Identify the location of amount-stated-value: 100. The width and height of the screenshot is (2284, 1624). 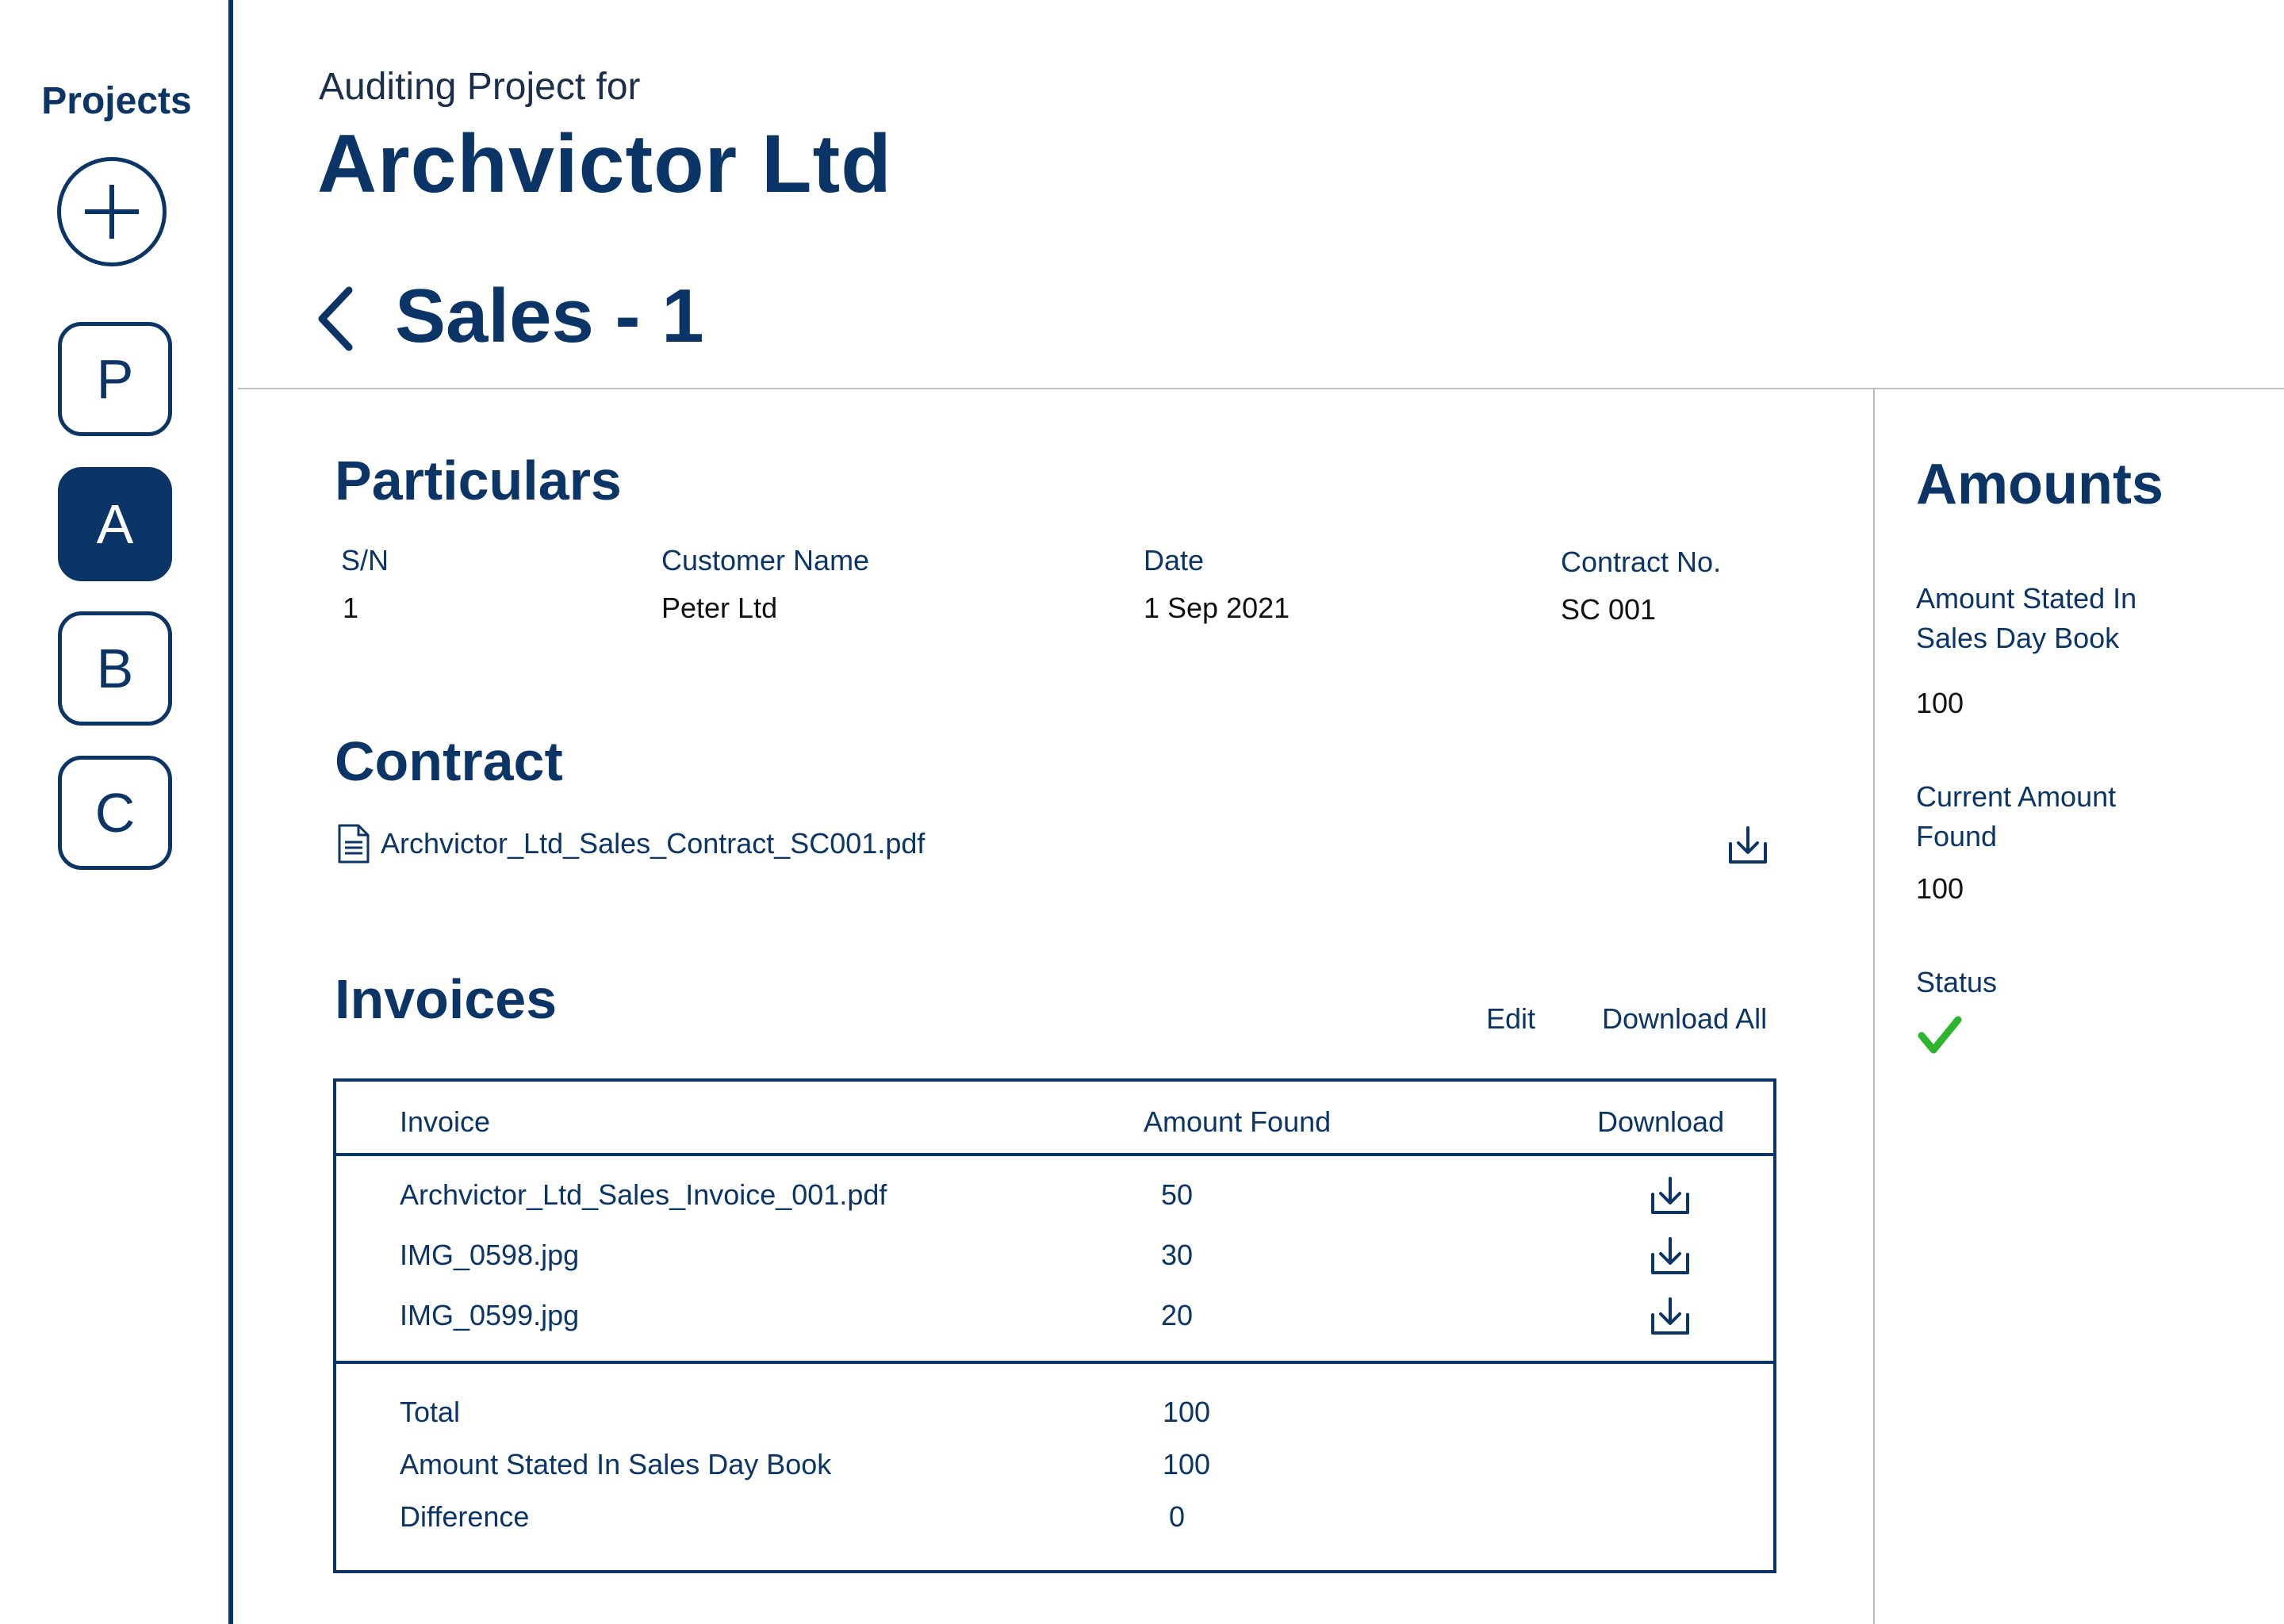
(1940, 703).